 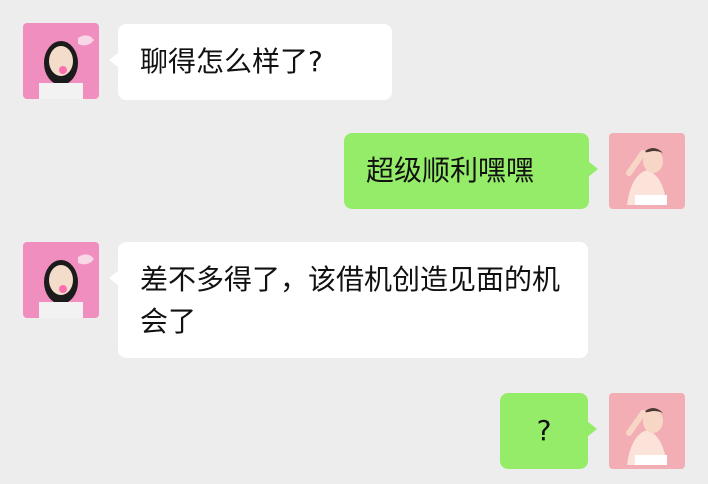 I want to click on message-text-3: 差不多得了，该借机创造见面的机会了, so click(x=350, y=300).